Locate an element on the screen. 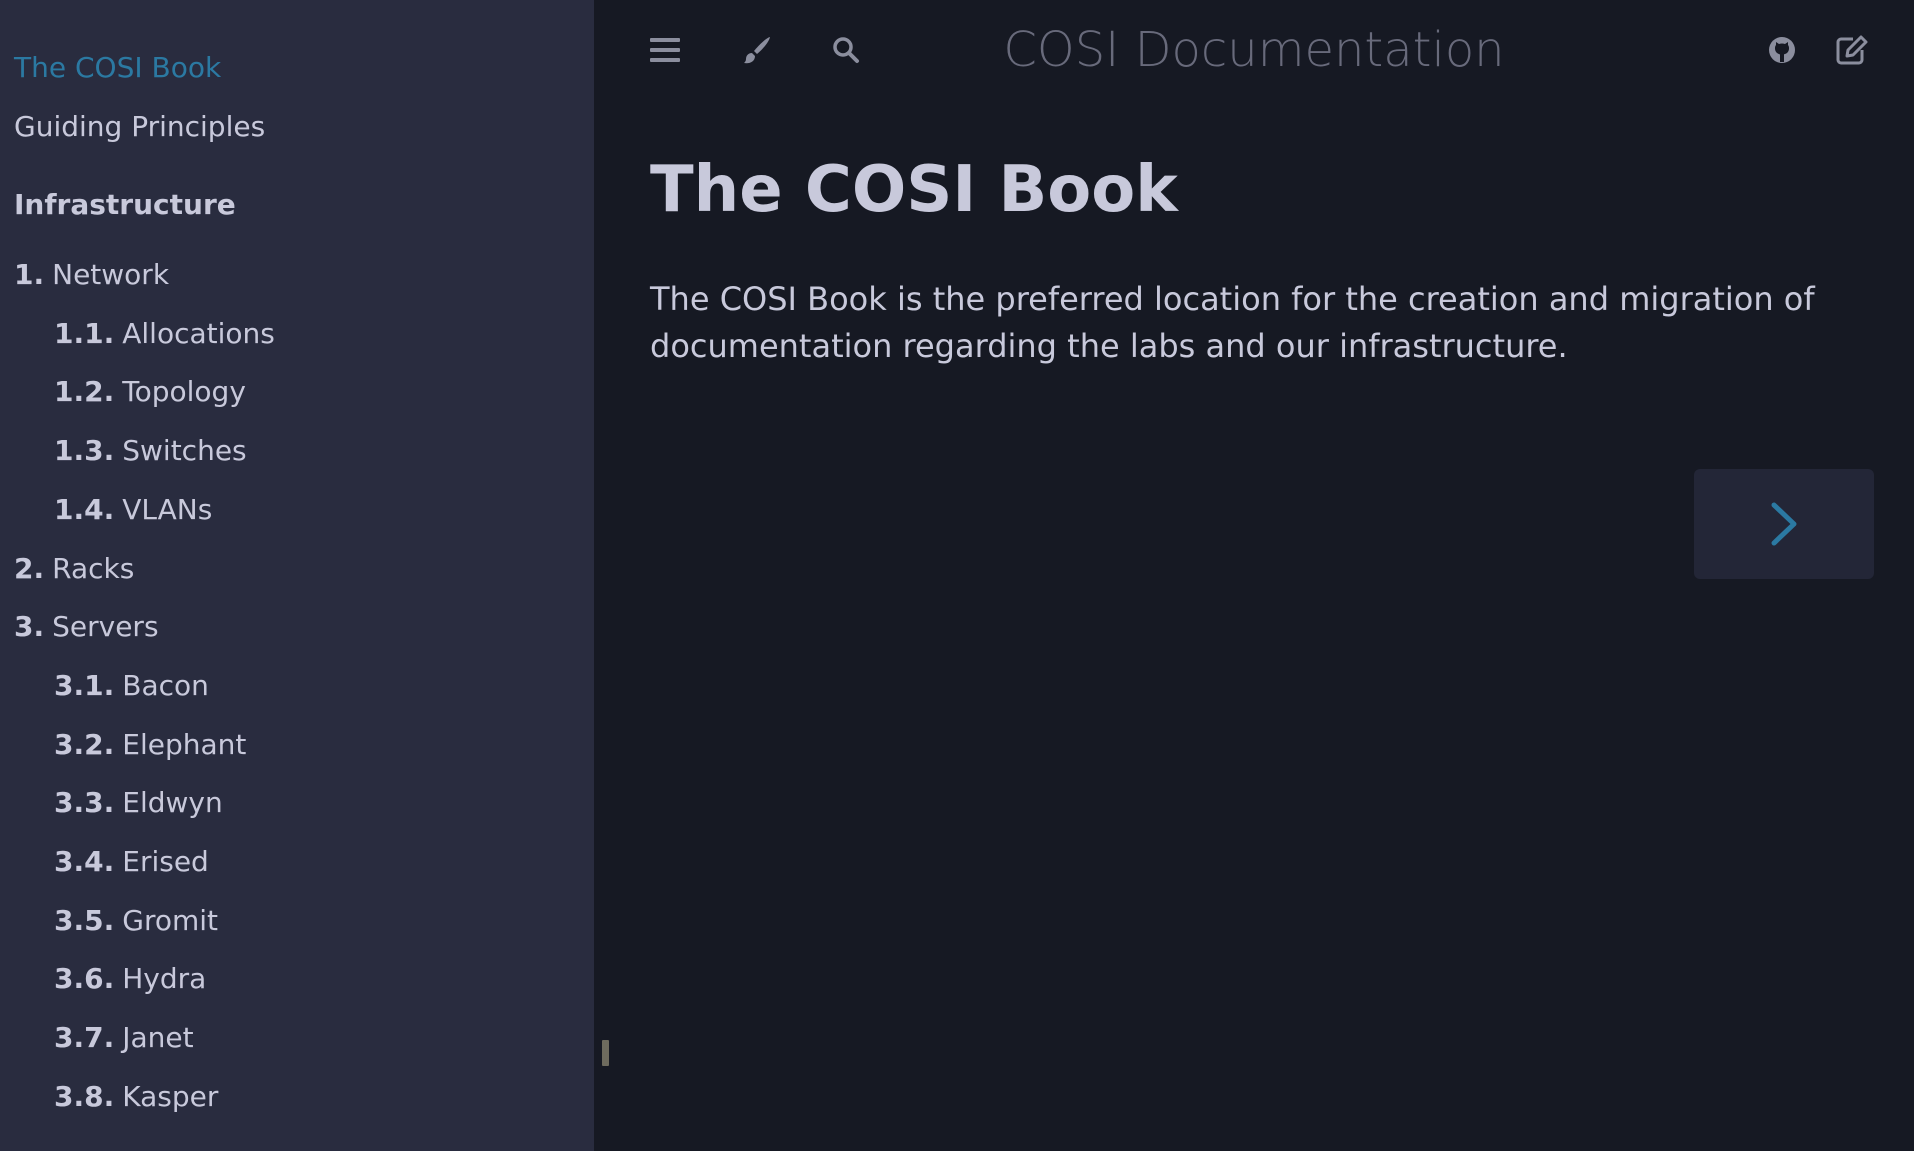 This screenshot has width=1914, height=1151. sidebar-item-label: The COSI Book is located at coordinates (118, 67).